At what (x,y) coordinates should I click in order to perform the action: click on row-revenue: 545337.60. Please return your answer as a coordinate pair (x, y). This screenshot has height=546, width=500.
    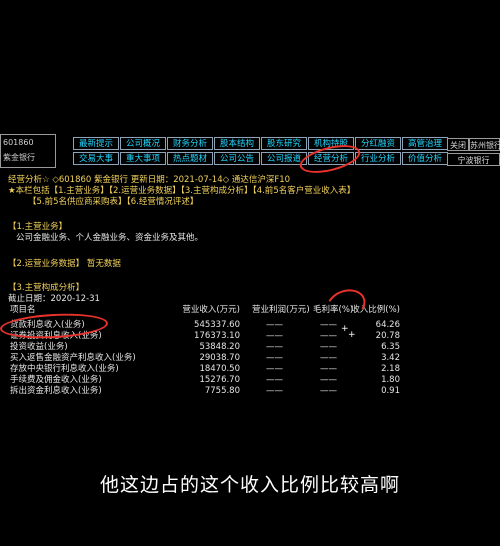
    Looking at the image, I should click on (217, 325).